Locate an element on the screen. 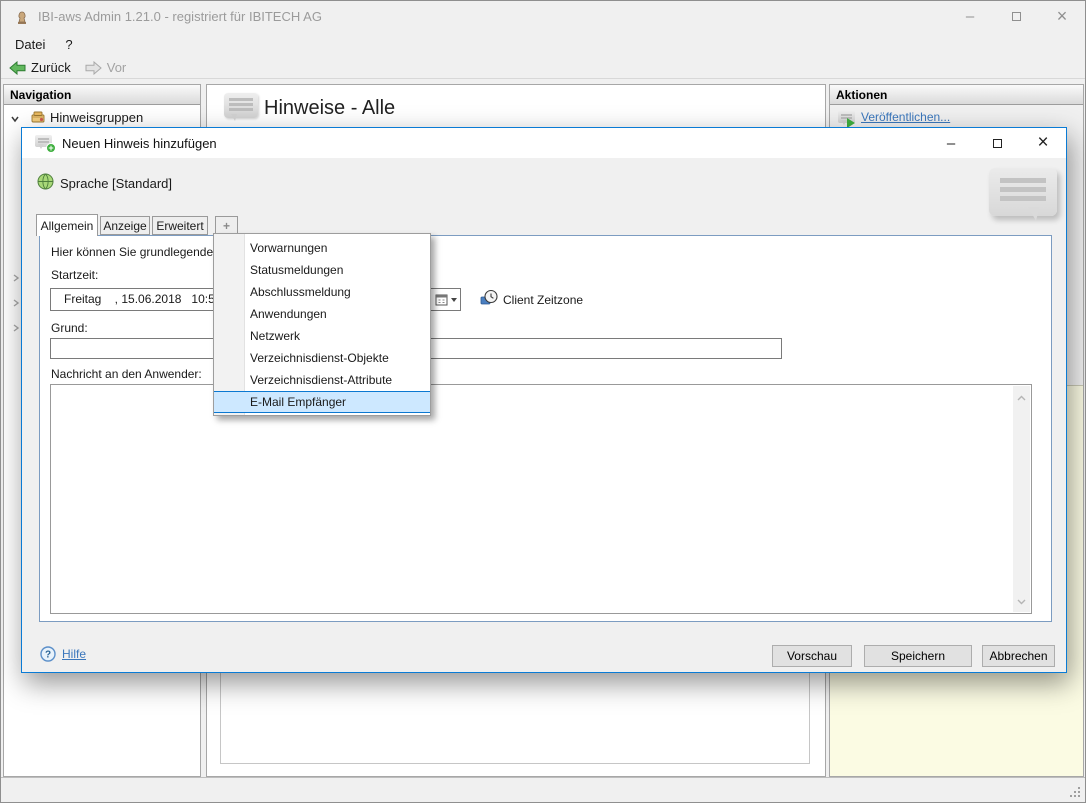 This screenshot has height=803, width=1086. dropdown-caret-icon is located at coordinates (453, 301).